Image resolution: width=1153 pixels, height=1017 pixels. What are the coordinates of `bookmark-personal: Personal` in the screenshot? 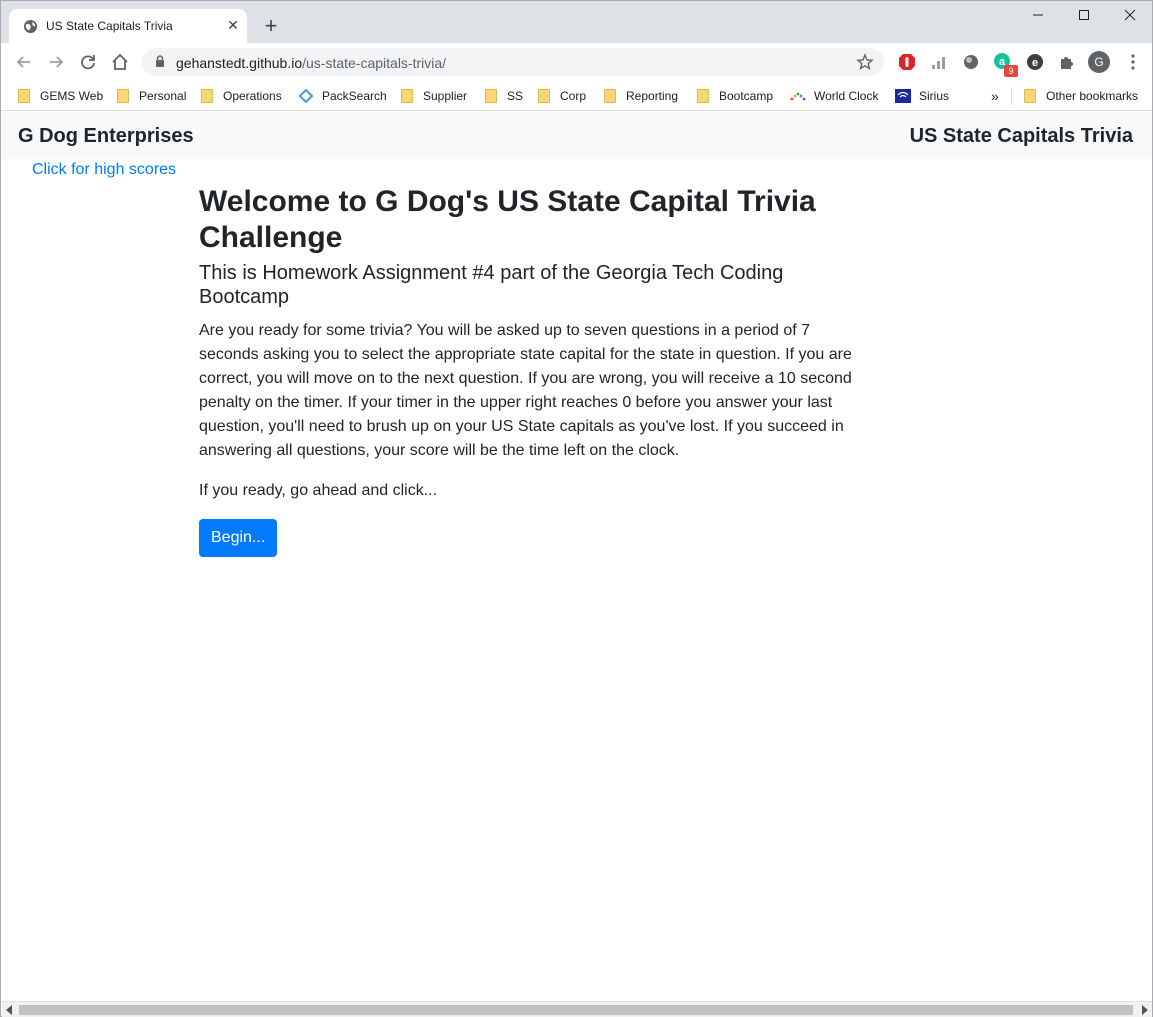 It's located at (151, 96).